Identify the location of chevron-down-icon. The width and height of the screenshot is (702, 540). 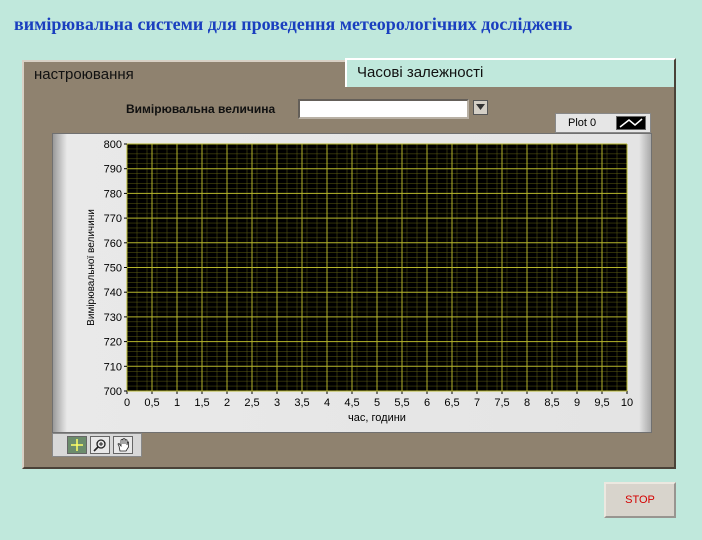
(480, 107).